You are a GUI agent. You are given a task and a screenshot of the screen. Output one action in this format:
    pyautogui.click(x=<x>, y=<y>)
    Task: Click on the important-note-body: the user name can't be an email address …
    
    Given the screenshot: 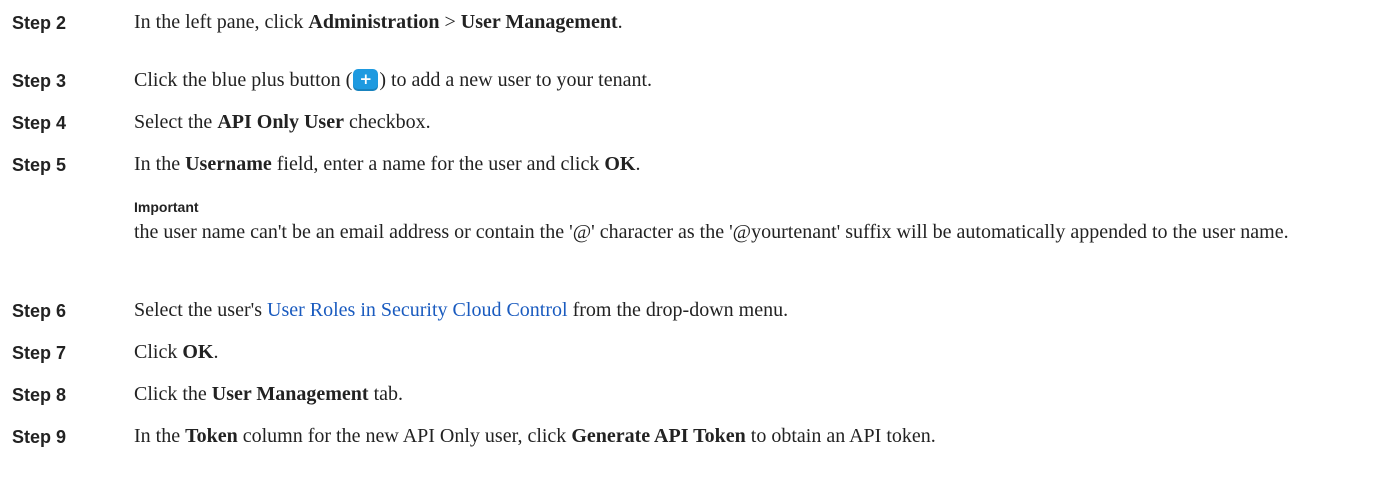 What is the action you would take?
    pyautogui.click(x=711, y=232)
    